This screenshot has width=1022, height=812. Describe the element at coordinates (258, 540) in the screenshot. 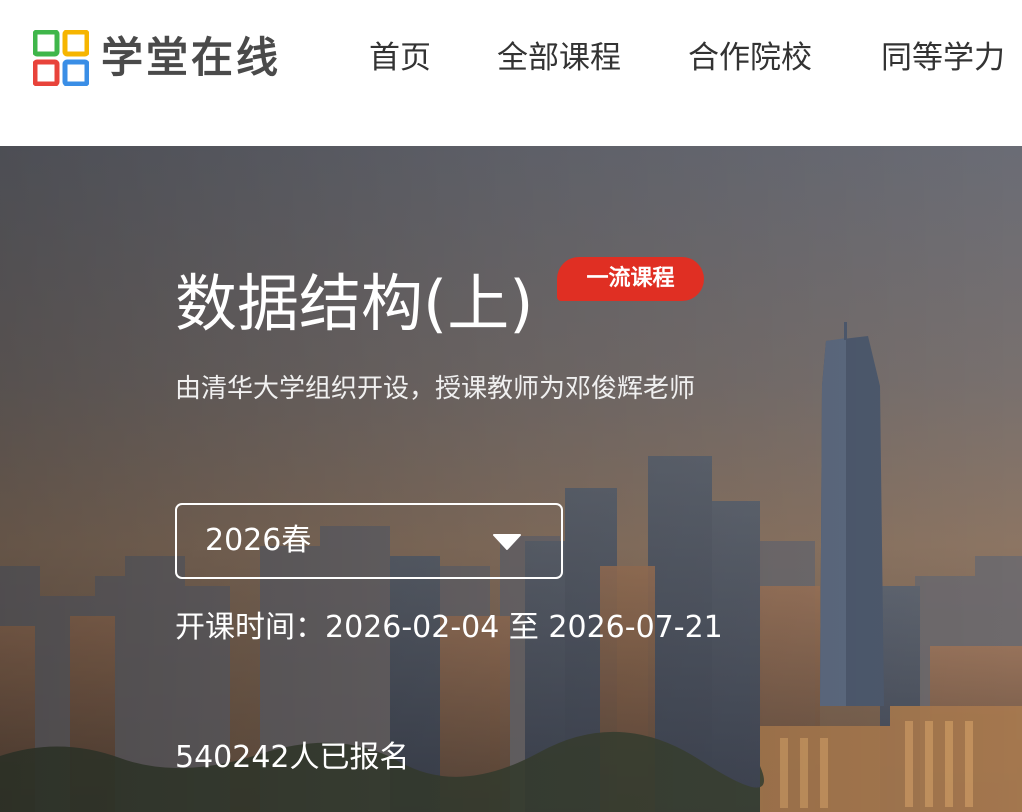

I see `term-dropdown-value: 2026春` at that location.